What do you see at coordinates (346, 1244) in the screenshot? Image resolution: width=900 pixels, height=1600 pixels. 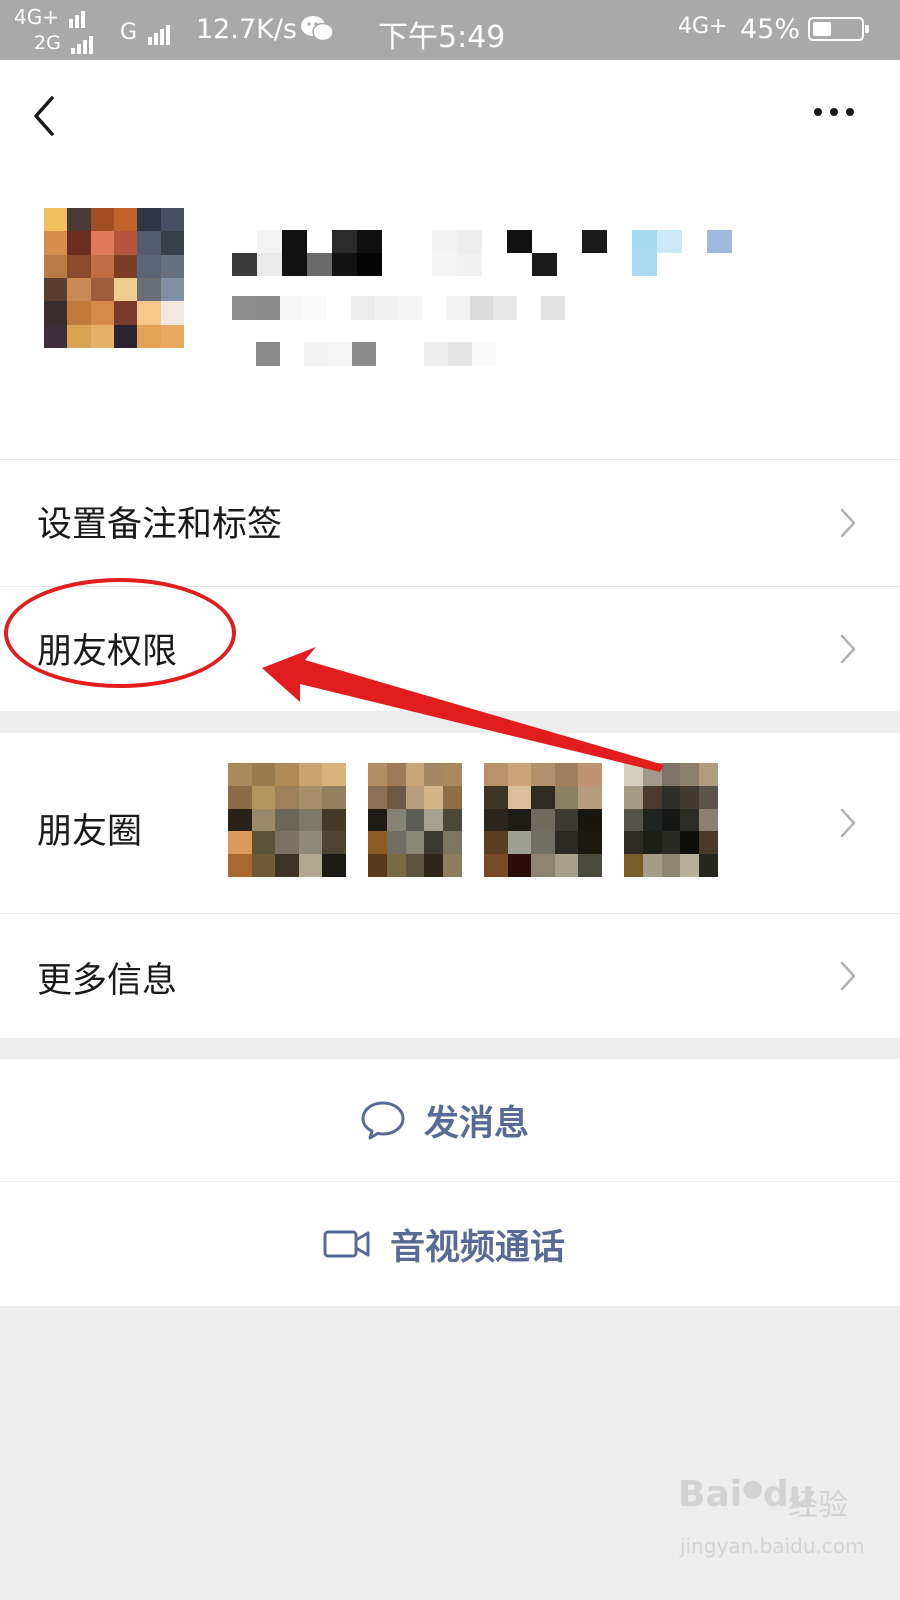 I see `video-camera-icon` at bounding box center [346, 1244].